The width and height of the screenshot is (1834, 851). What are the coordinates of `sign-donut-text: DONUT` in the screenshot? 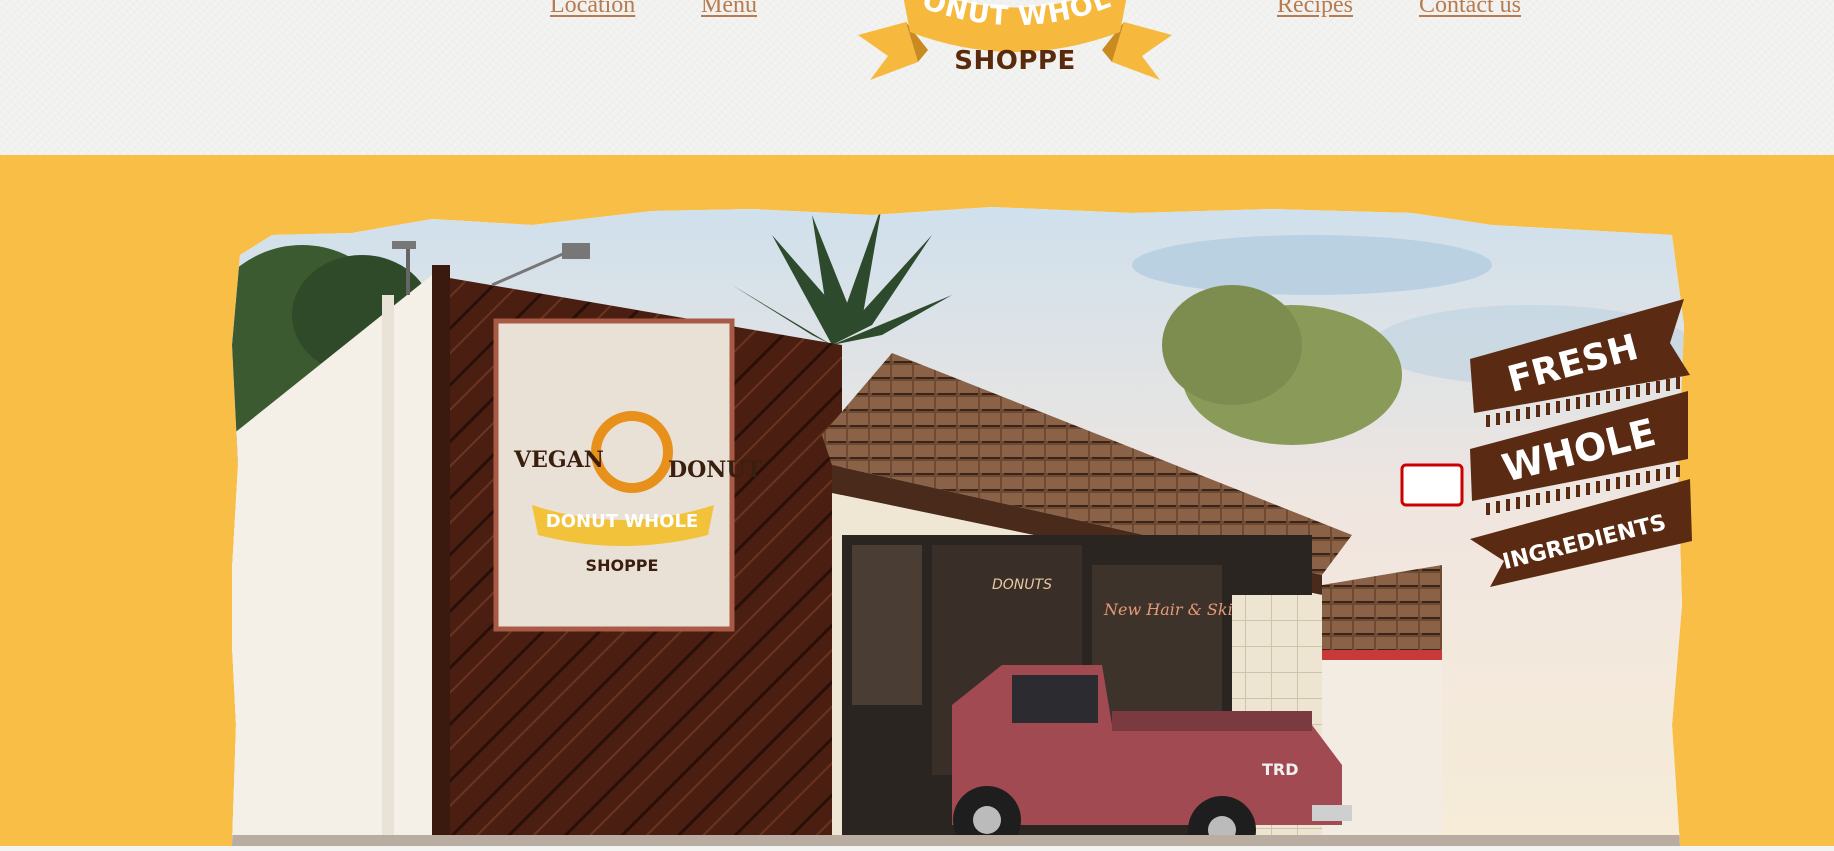 It's located at (715, 470).